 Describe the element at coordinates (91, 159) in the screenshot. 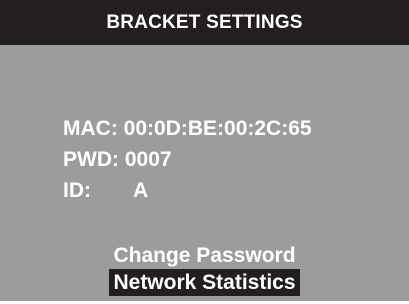

I see `pwd-label: PWD:` at that location.